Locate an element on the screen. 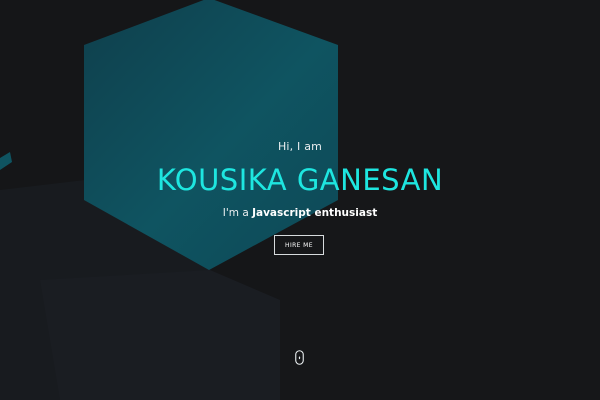  tagline: I'm a Javascript enthusiast is located at coordinates (300, 213).